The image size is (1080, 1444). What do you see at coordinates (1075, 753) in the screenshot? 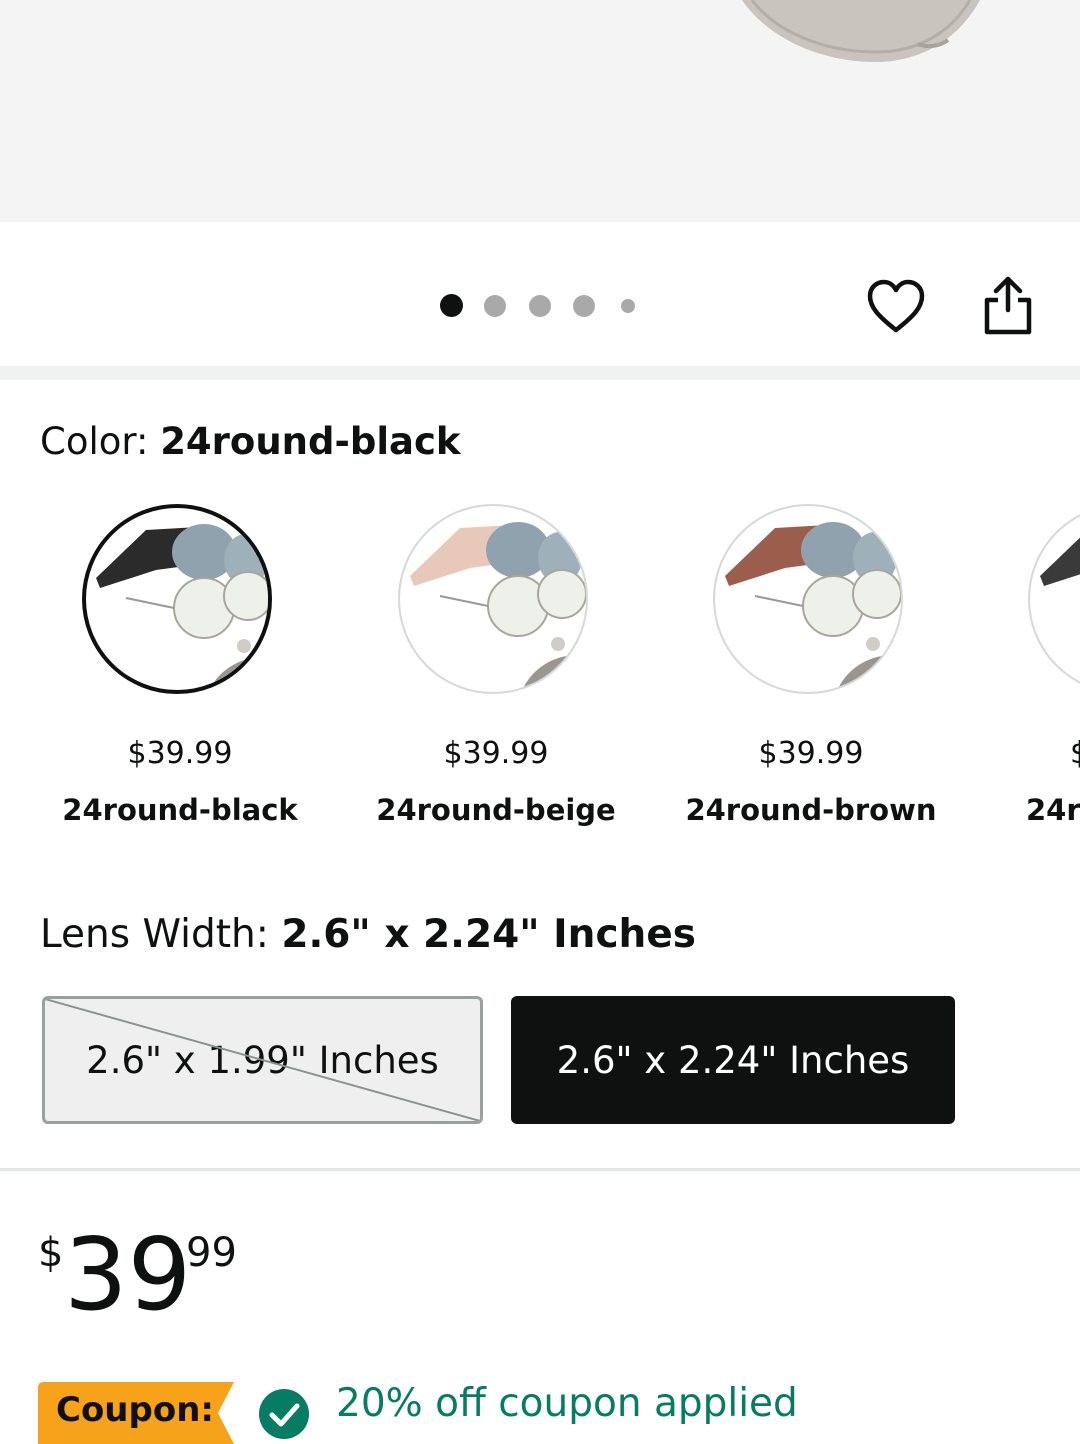
I see `swatch-price: $` at bounding box center [1075, 753].